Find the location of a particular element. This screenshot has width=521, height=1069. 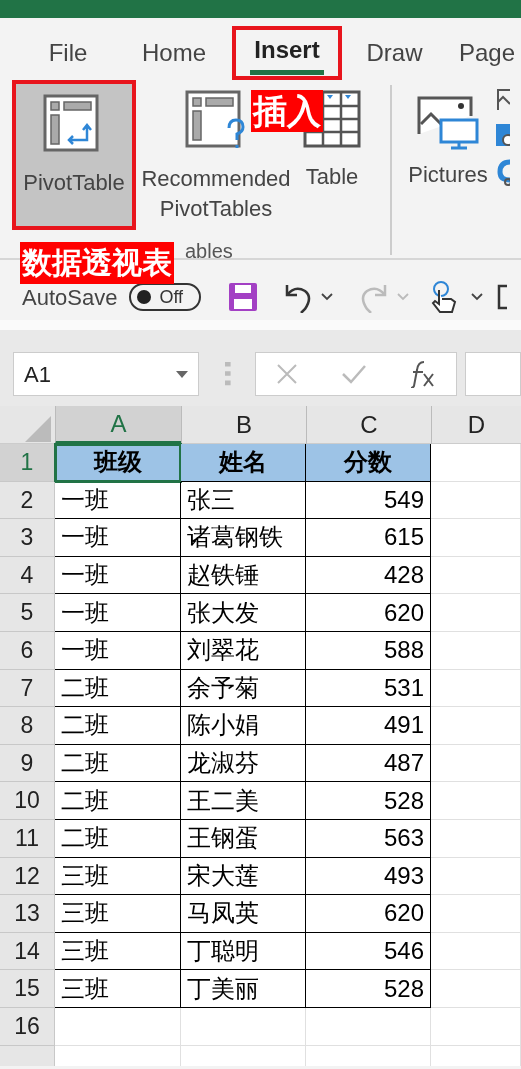

name-box: A1 is located at coordinates (106, 374).